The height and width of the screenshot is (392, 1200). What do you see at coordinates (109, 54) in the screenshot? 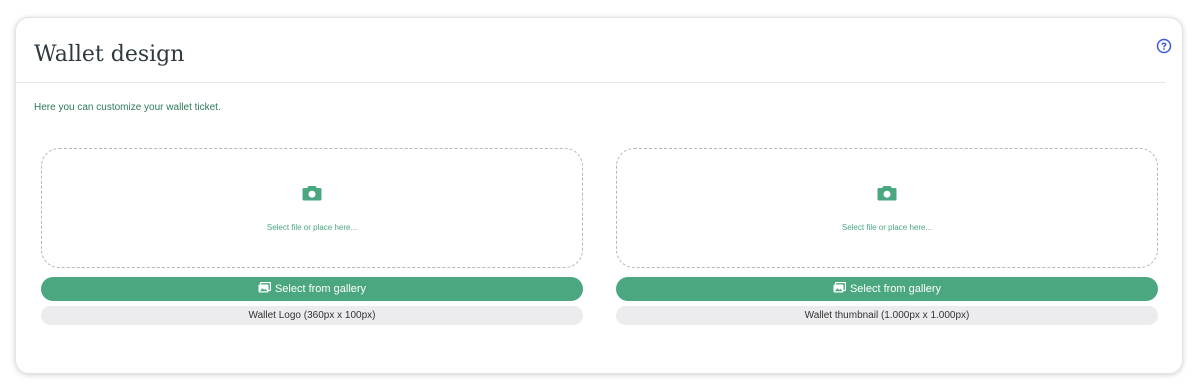
I see `card-title: Wallet design` at bounding box center [109, 54].